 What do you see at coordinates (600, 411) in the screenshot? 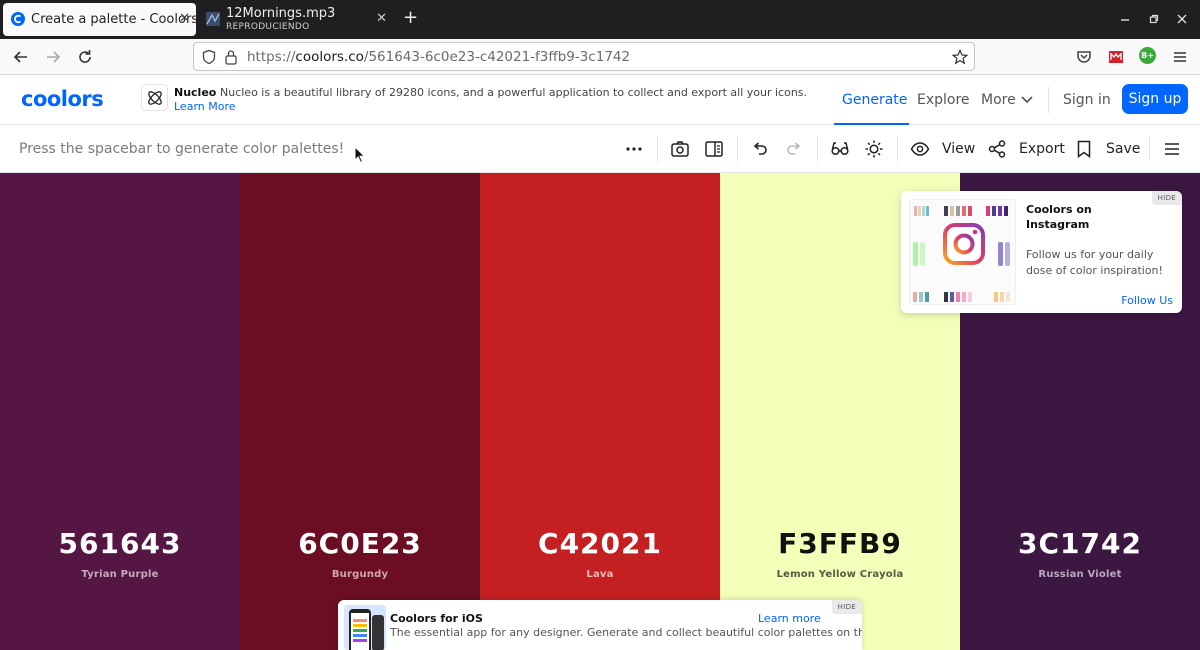
I see `palette-color-3: C42021 Lava` at bounding box center [600, 411].